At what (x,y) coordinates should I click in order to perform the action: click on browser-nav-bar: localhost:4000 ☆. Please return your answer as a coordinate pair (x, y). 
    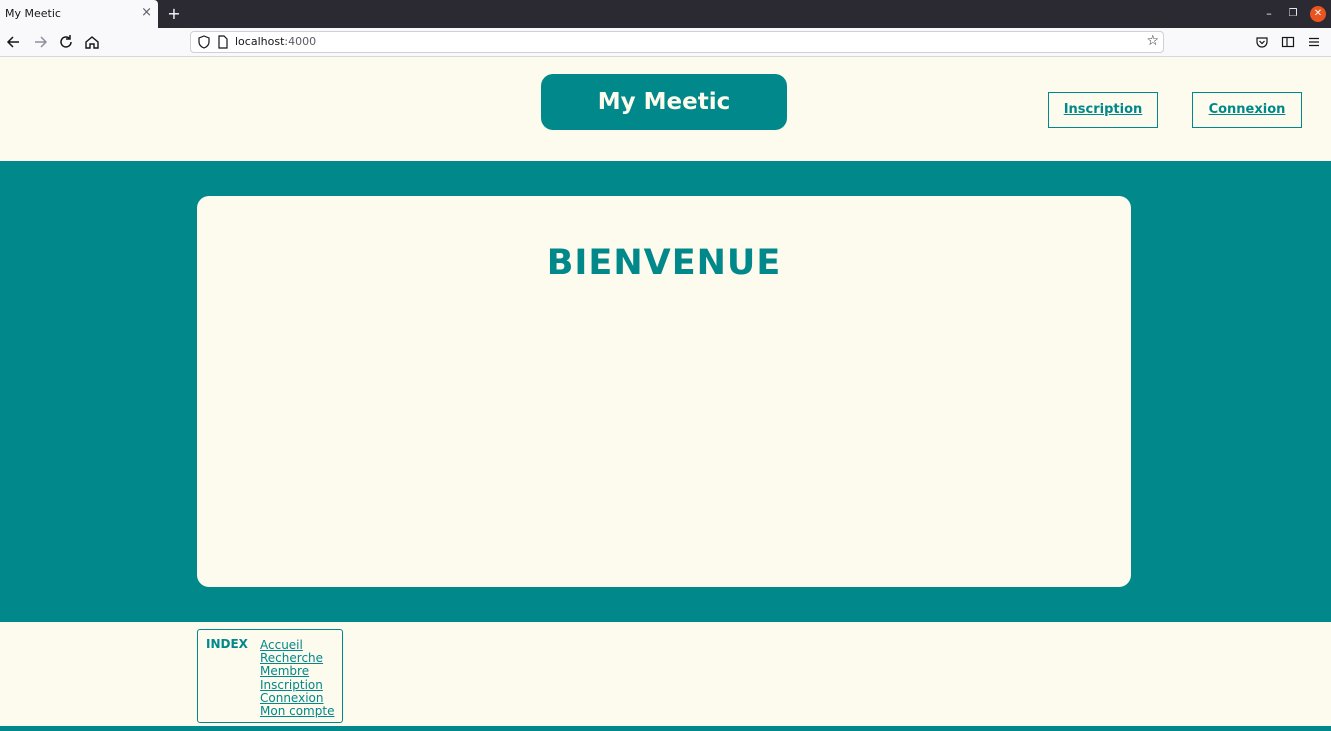
    Looking at the image, I should click on (665, 42).